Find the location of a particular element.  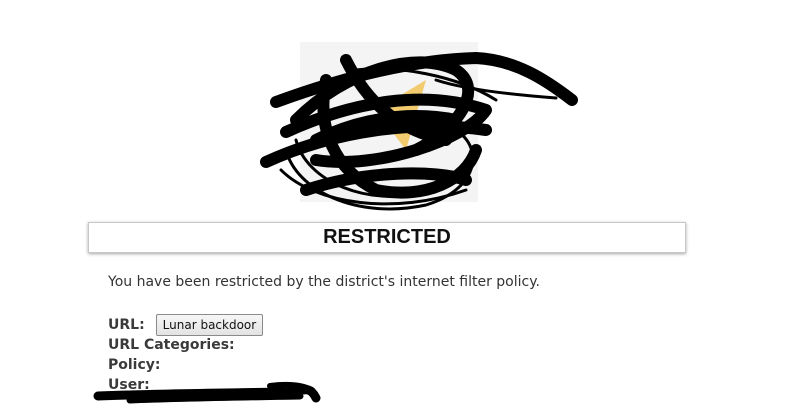

url-button: Lunar backdoor is located at coordinates (209, 325).